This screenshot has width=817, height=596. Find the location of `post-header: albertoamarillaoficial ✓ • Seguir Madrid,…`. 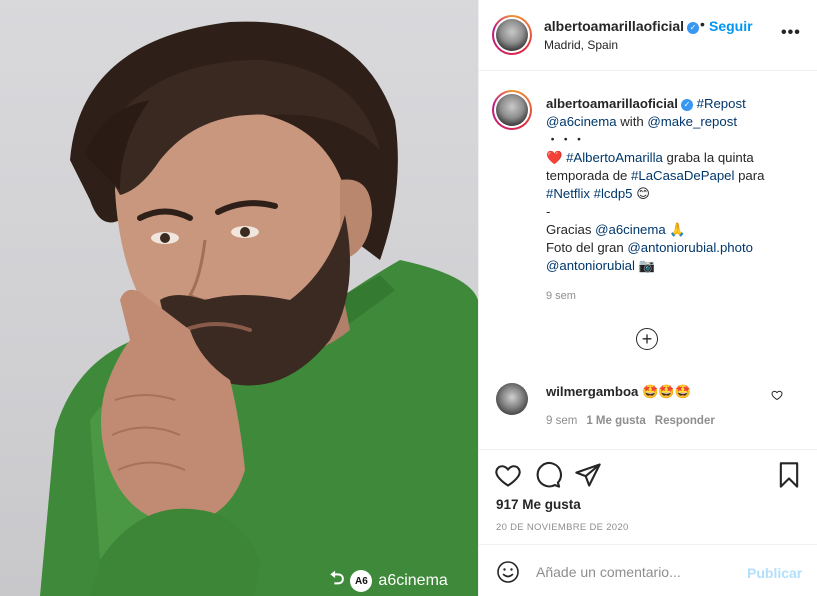

post-header: albertoamarillaoficial ✓ • Seguir Madrid,… is located at coordinates (648, 35).